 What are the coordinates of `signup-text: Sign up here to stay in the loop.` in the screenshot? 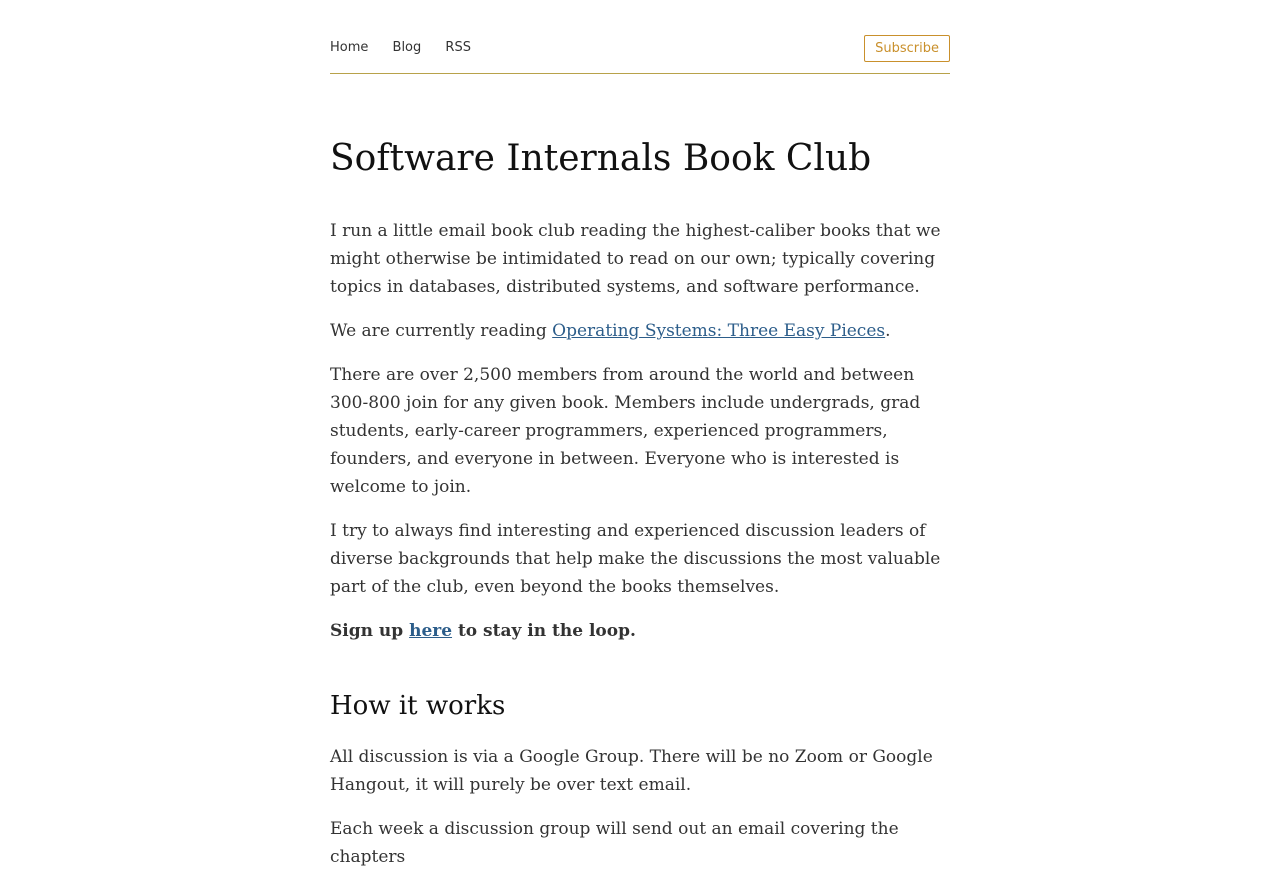 It's located at (483, 631).